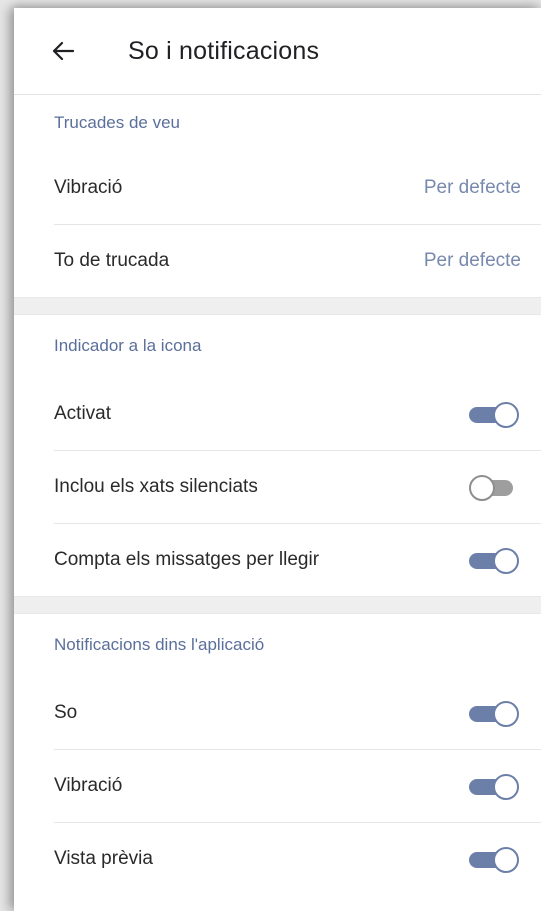 Image resolution: width=541 pixels, height=911 pixels. I want to click on setting-label: Vista prèvia, so click(103, 858).